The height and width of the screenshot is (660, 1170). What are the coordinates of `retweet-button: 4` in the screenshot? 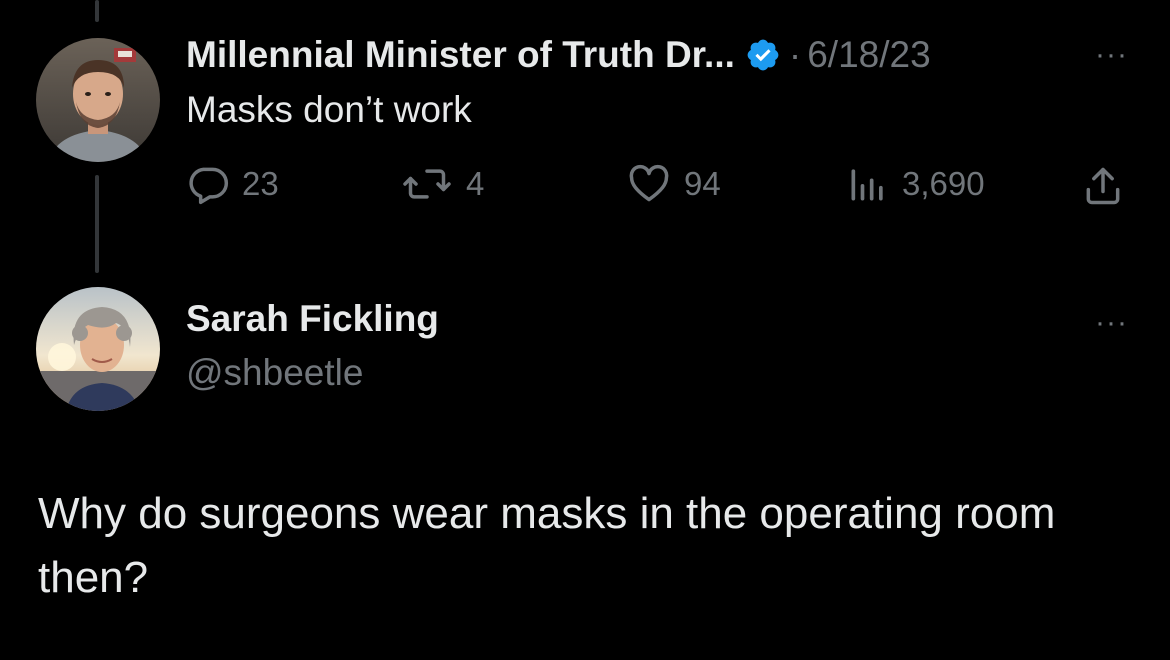 It's located at (442, 184).